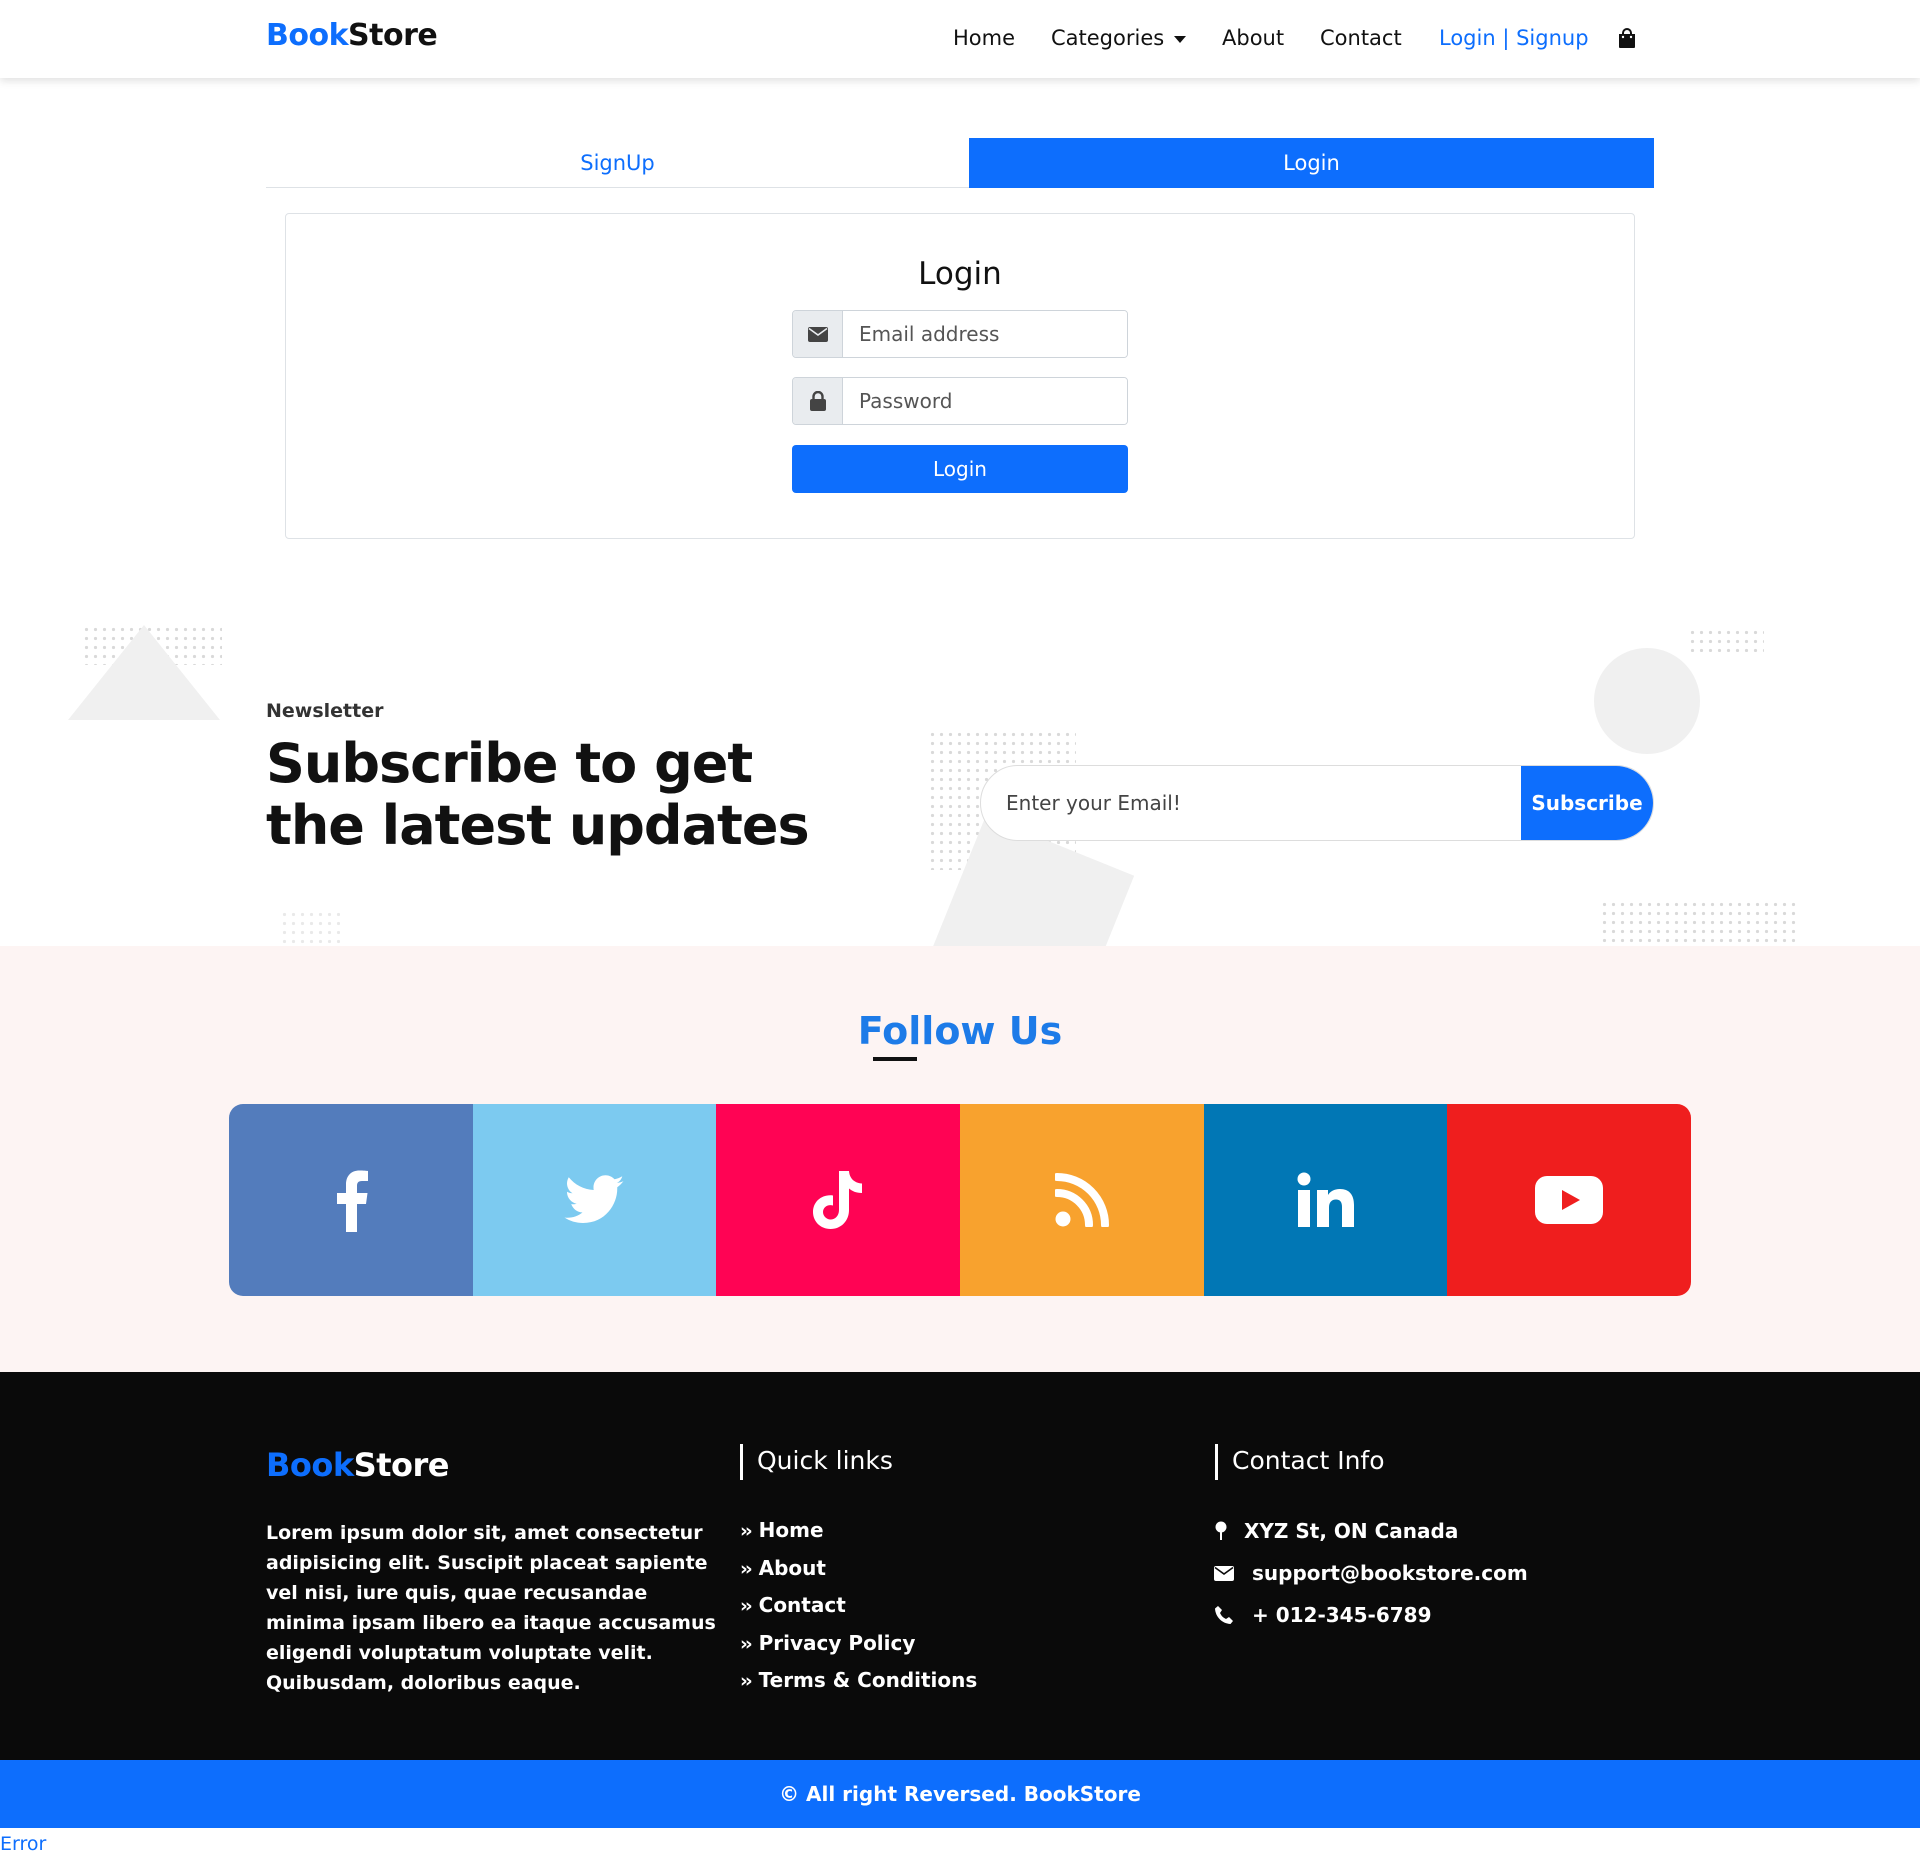 Image resolution: width=1920 pixels, height=1857 pixels. Describe the element at coordinates (984, 38) in the screenshot. I see `nav-home: Home` at that location.